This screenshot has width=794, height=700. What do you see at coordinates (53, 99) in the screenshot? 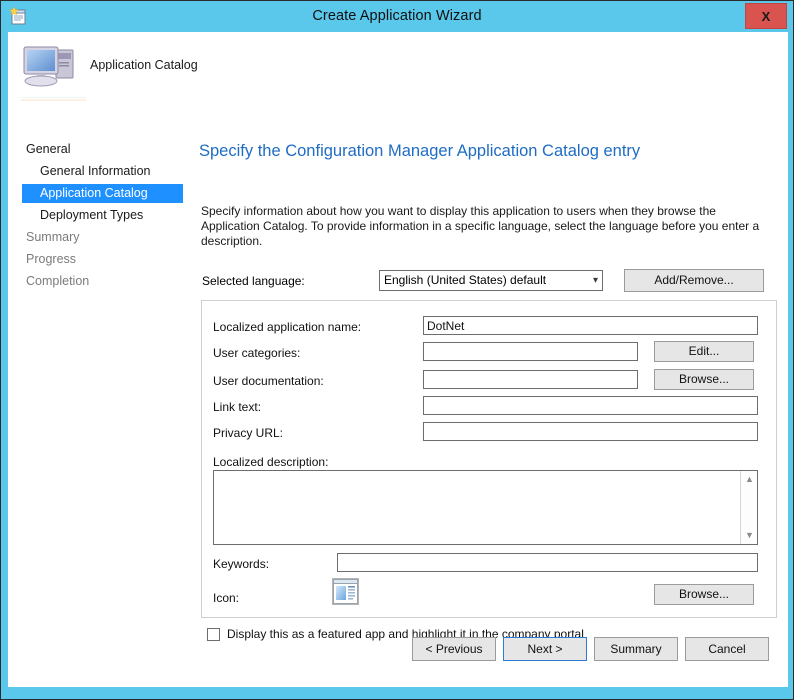
I see `sidebar-separator` at bounding box center [53, 99].